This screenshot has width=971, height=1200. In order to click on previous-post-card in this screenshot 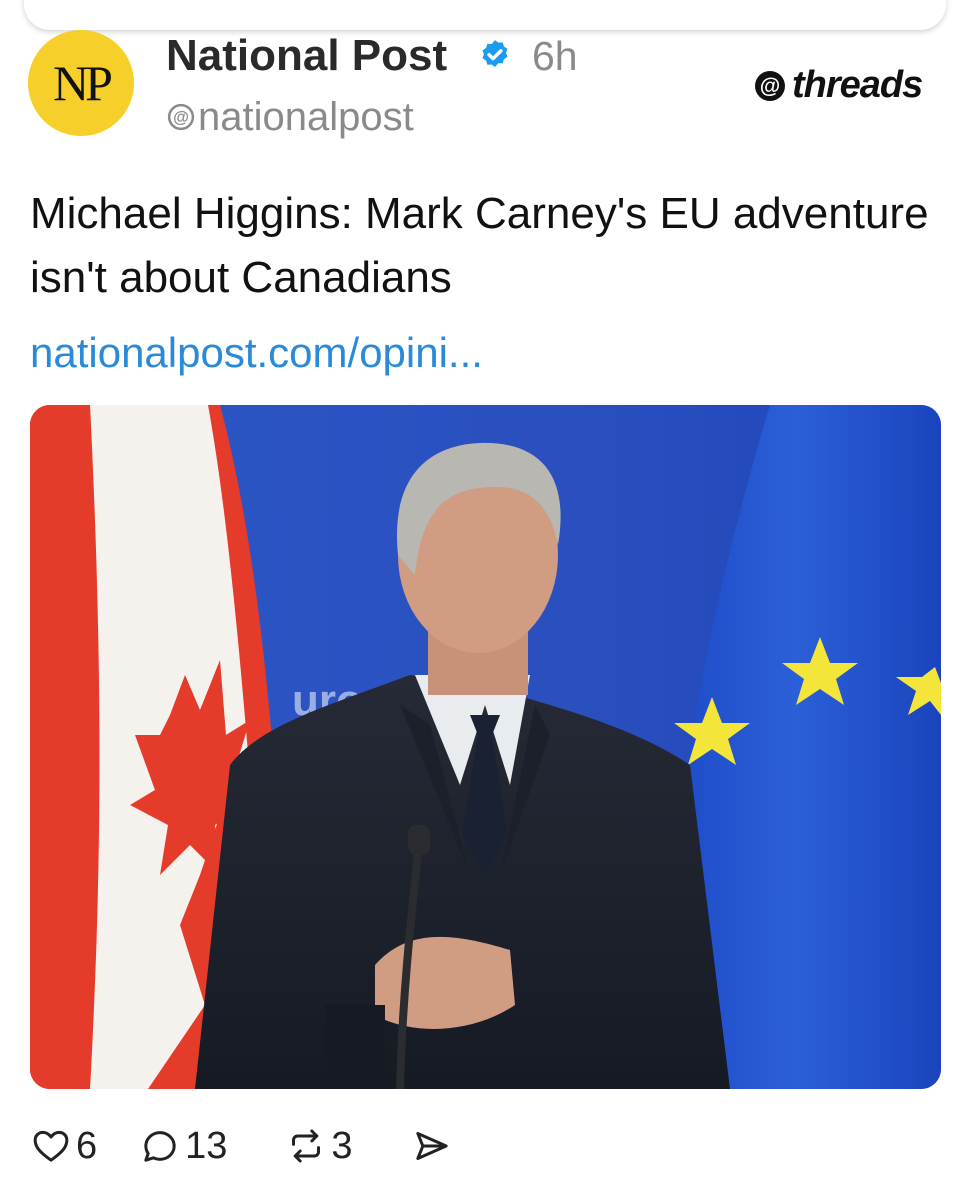, I will do `click(485, 15)`.